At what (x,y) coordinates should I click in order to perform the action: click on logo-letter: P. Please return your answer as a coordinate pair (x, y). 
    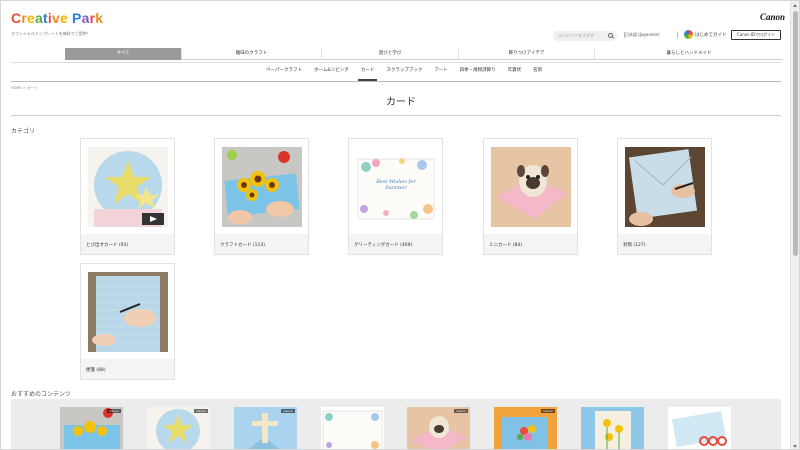
    Looking at the image, I should click on (77, 18).